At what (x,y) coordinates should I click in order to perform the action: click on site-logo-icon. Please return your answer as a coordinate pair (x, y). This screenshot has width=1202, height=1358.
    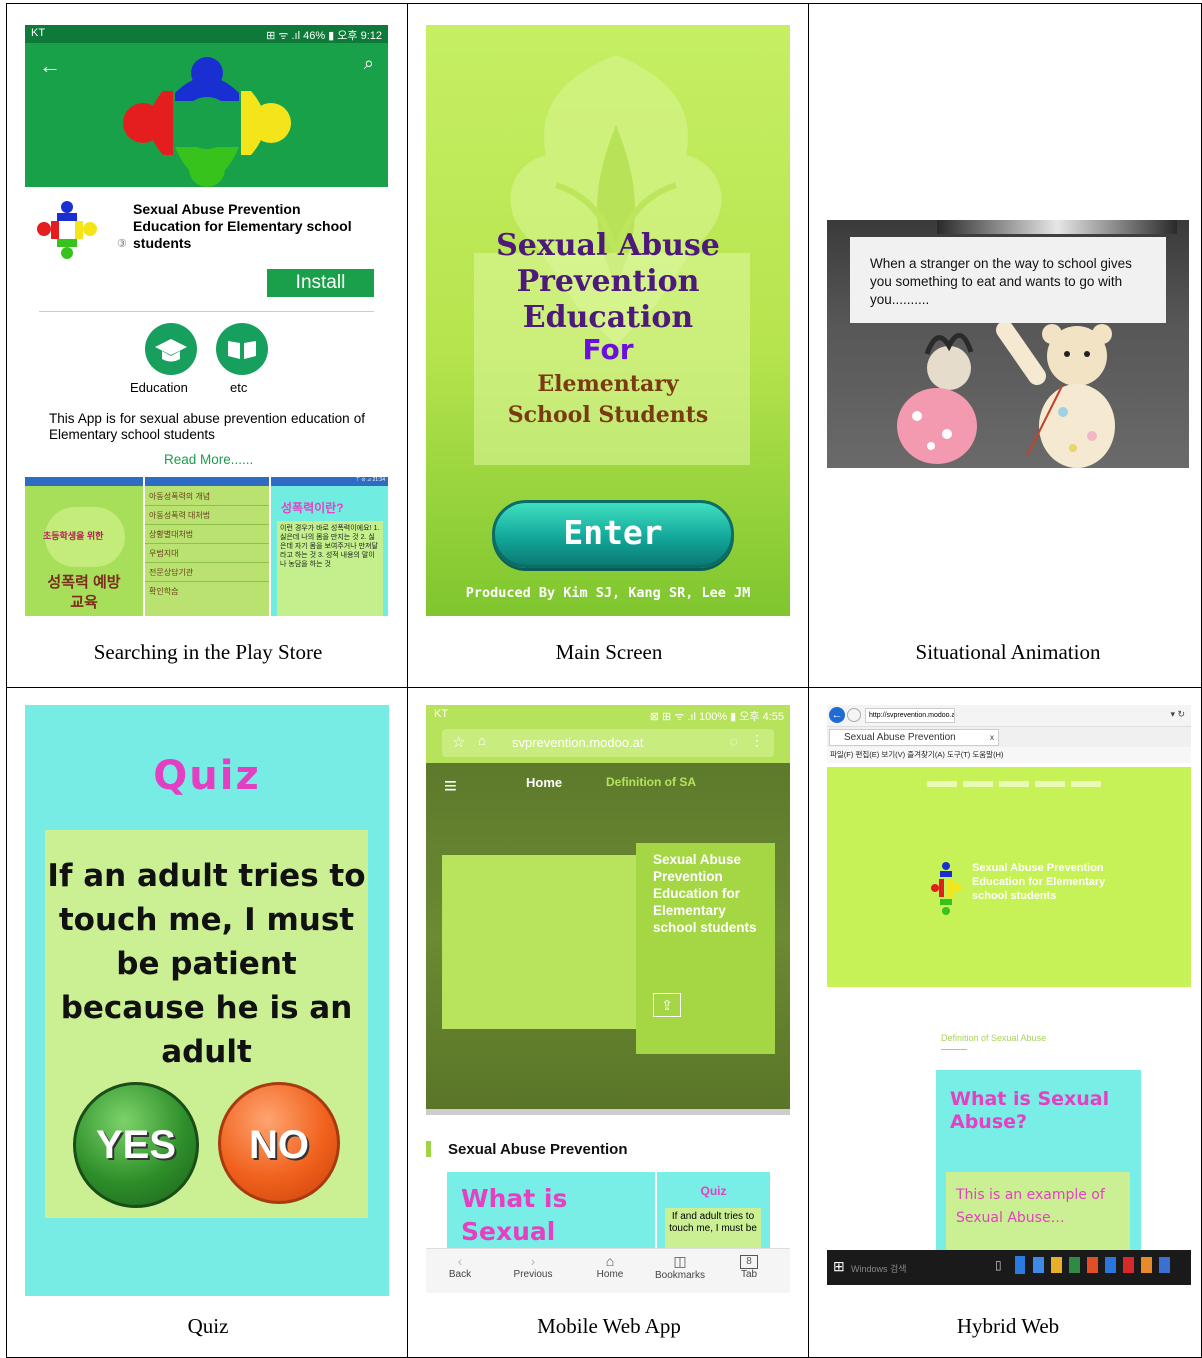
    Looking at the image, I should click on (946, 888).